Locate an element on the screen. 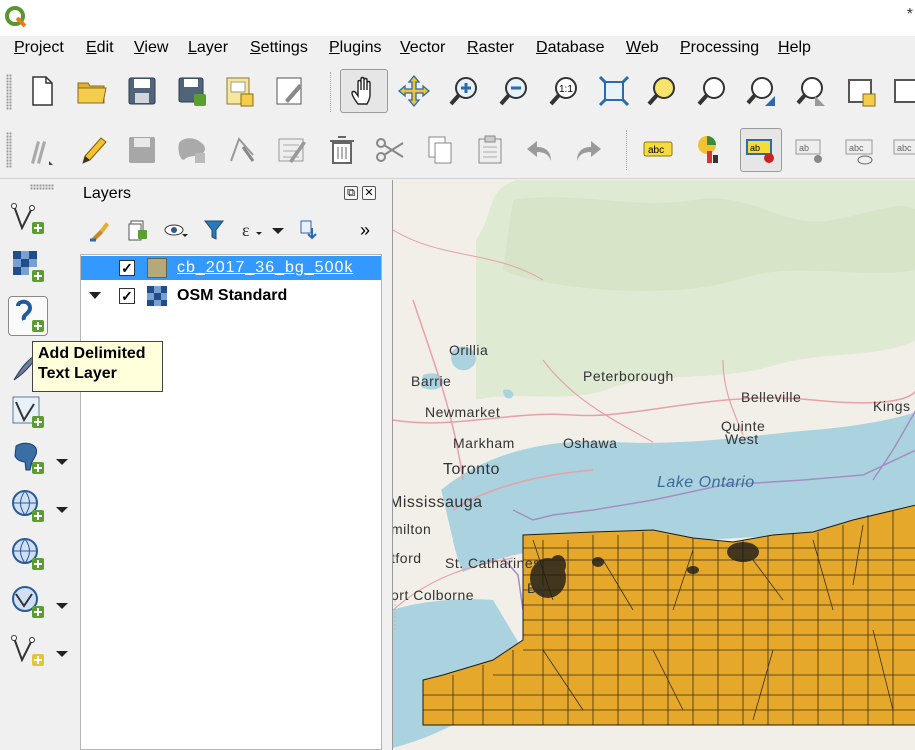  editing-toolbar: abc ab ab abc abc is located at coordinates (457, 150).